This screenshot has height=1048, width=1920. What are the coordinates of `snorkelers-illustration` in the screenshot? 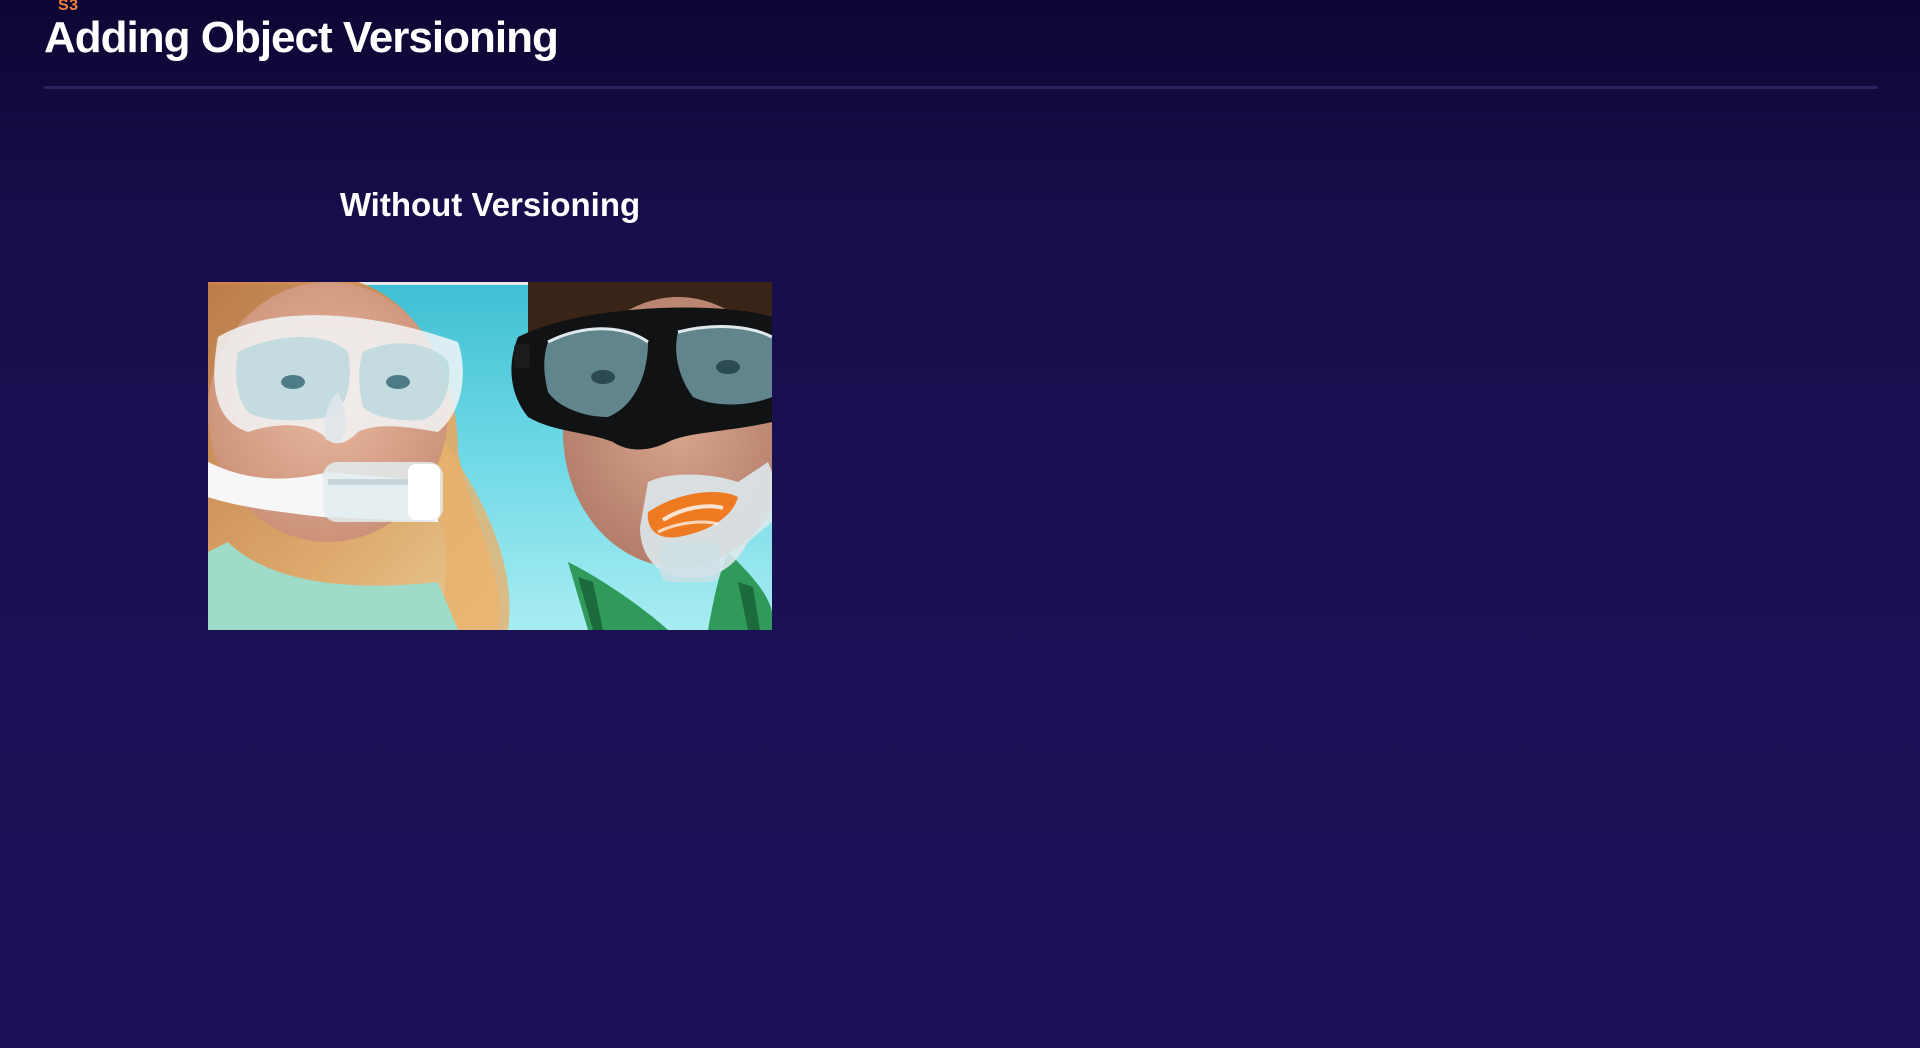 It's located at (490, 456).